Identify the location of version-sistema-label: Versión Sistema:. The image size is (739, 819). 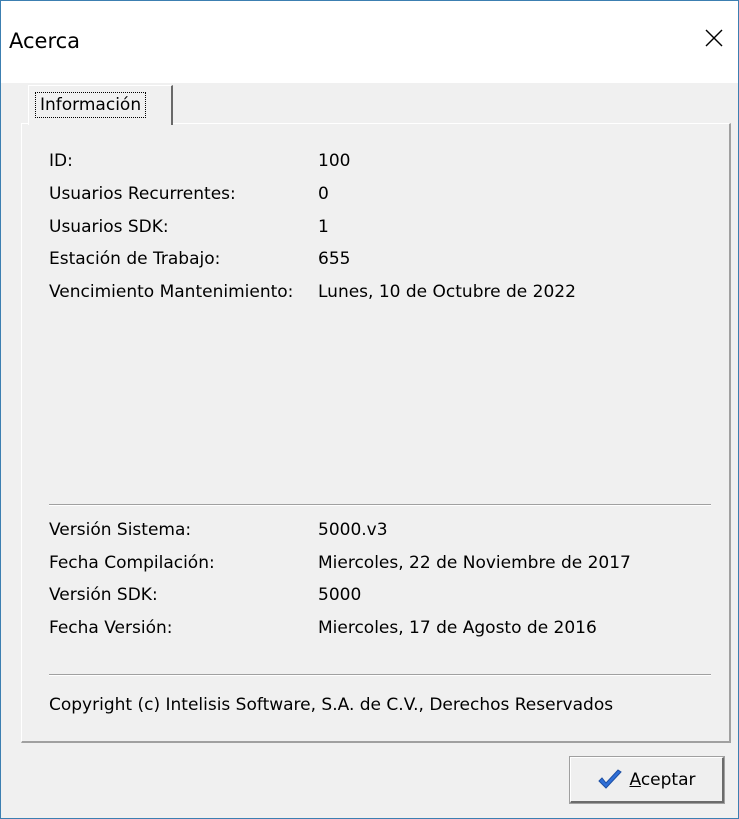
(120, 530).